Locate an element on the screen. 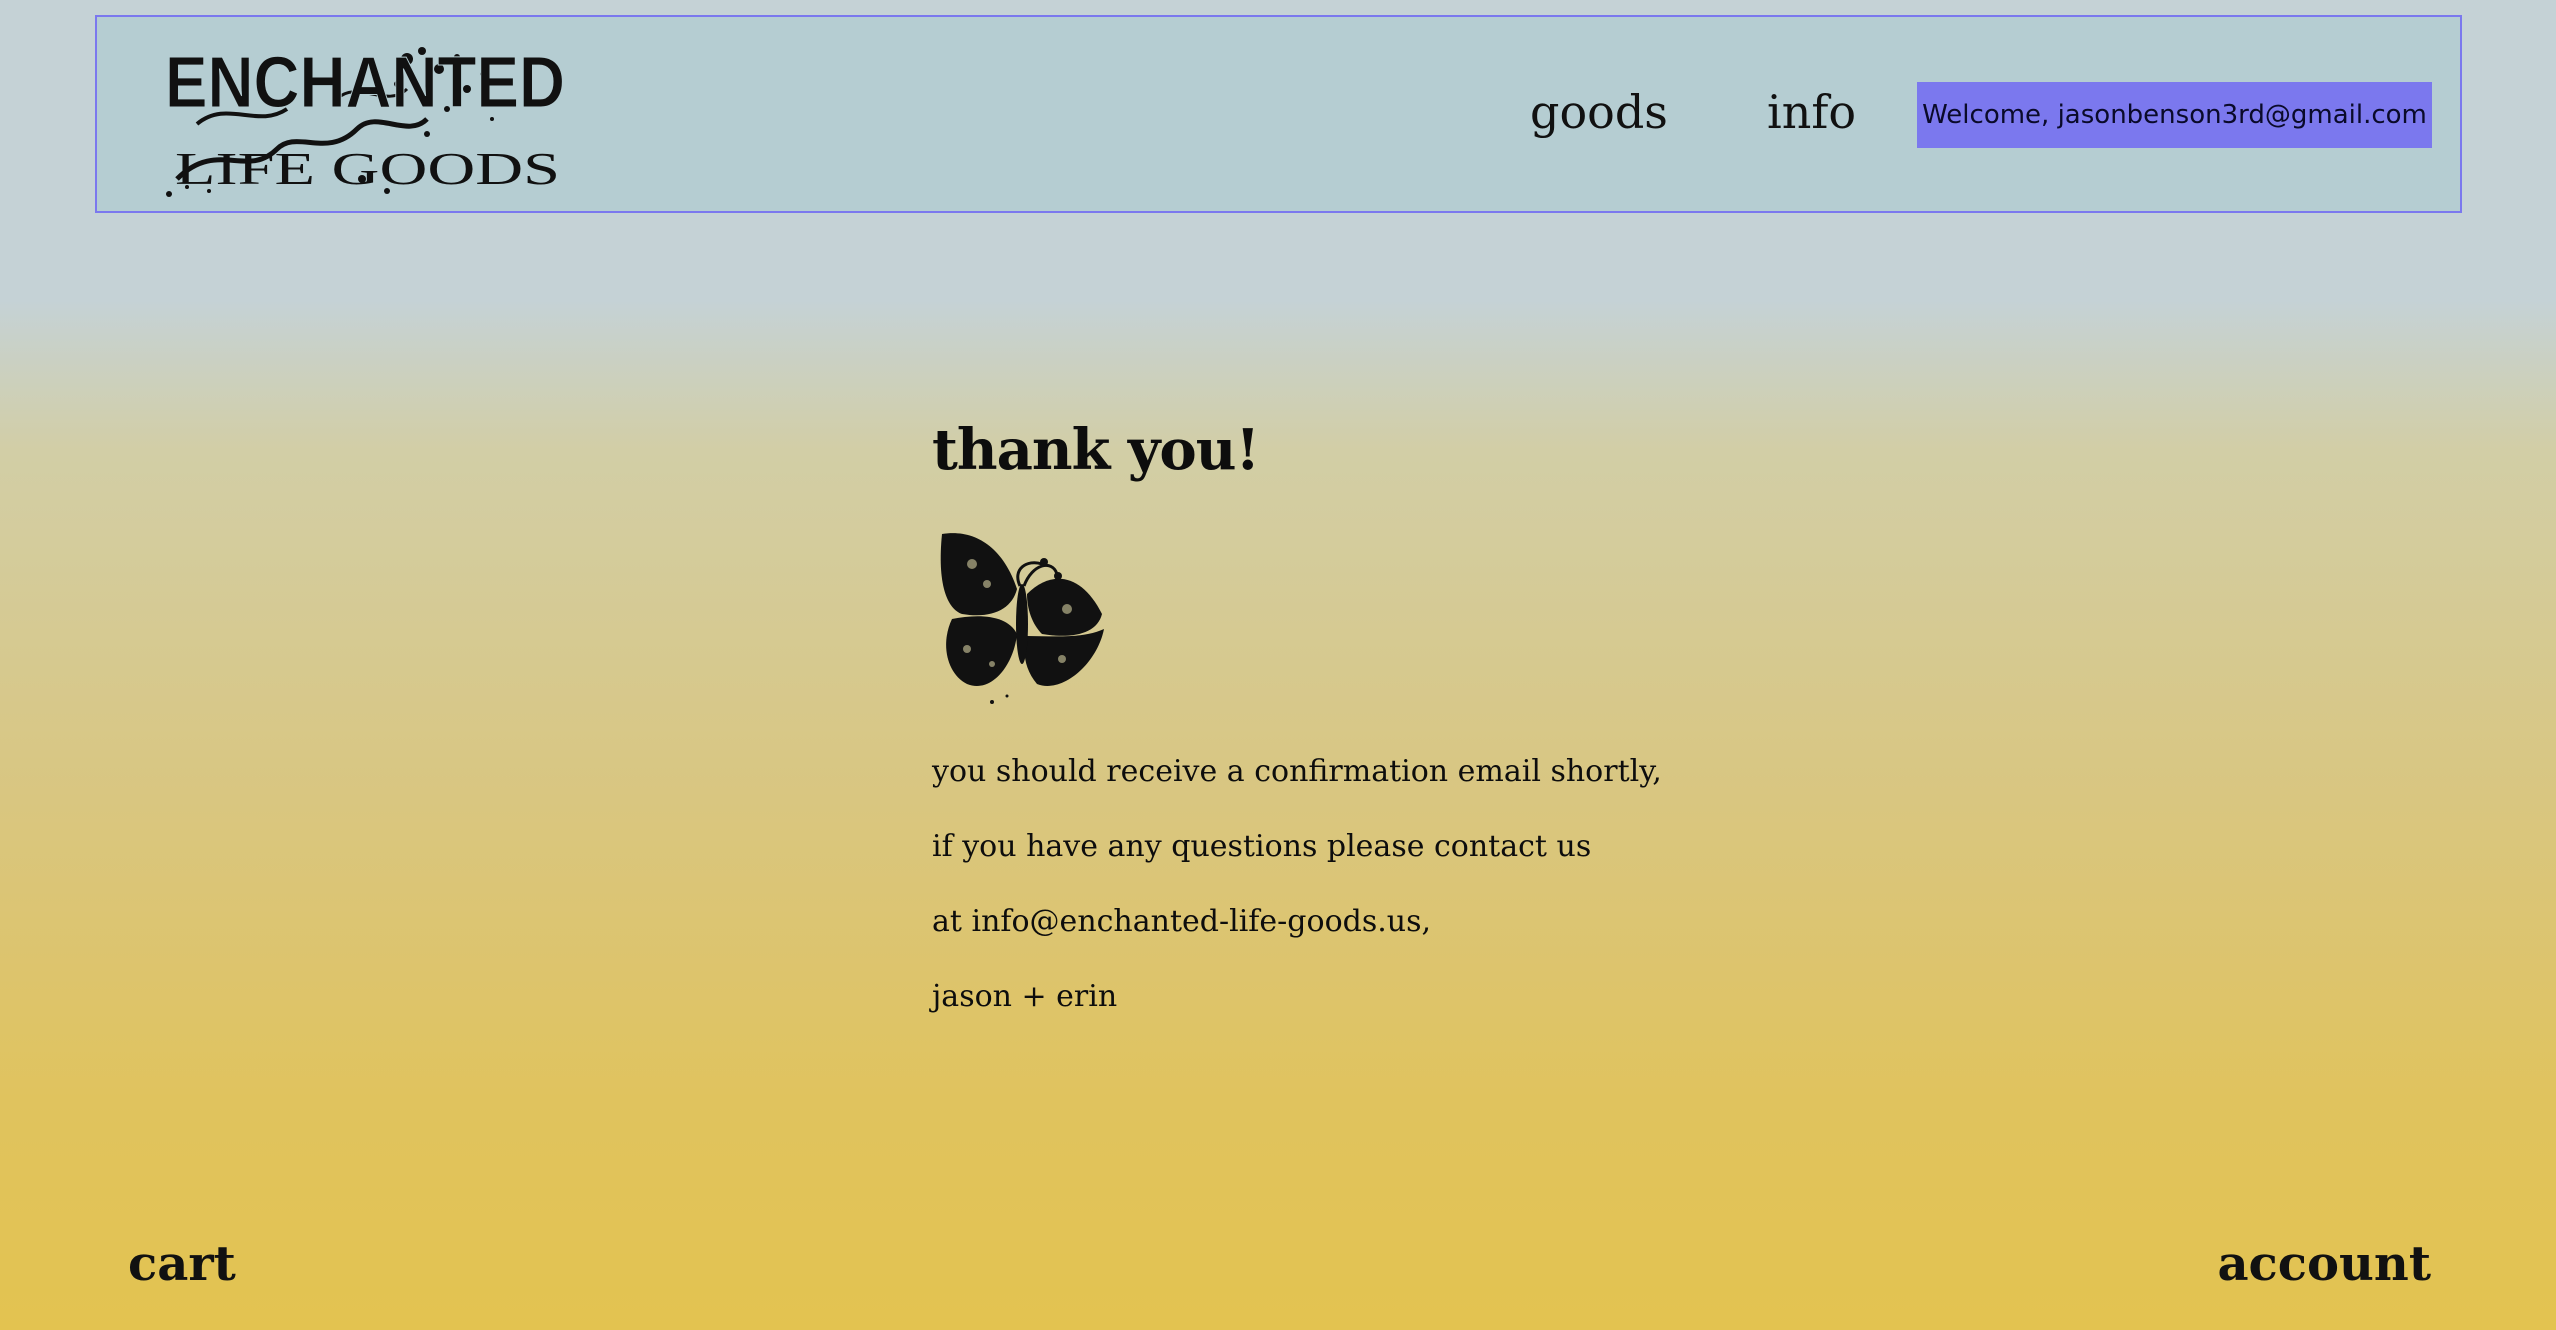 This screenshot has width=2556, height=1330. butterfly-icon is located at coordinates (1022, 614).